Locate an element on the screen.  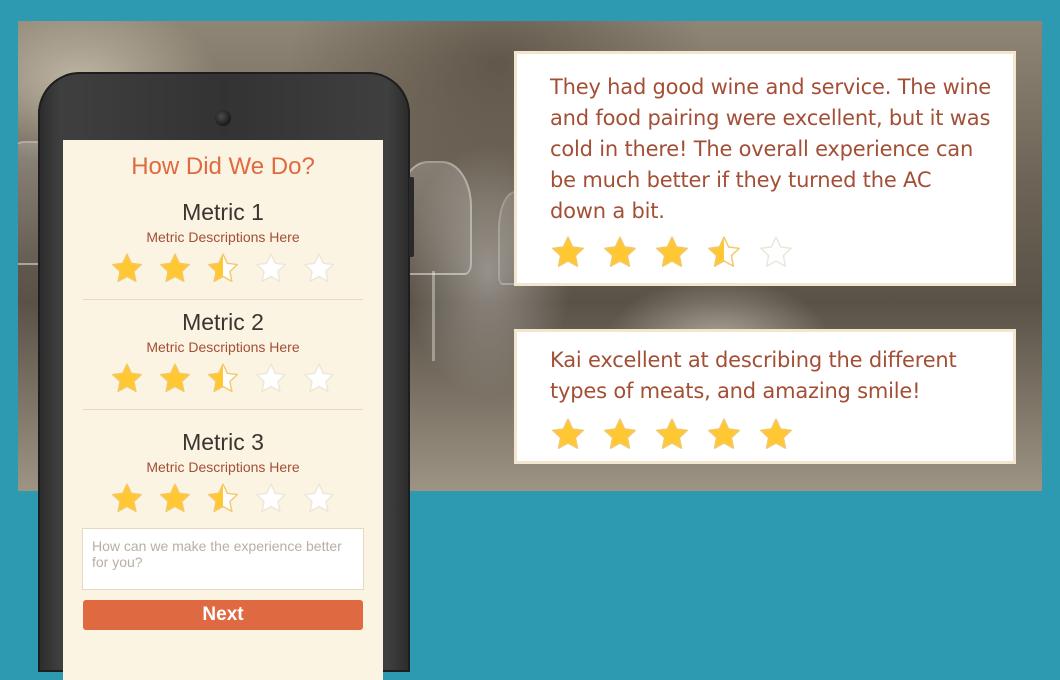
survey-title: How Did We Do? is located at coordinates (223, 166).